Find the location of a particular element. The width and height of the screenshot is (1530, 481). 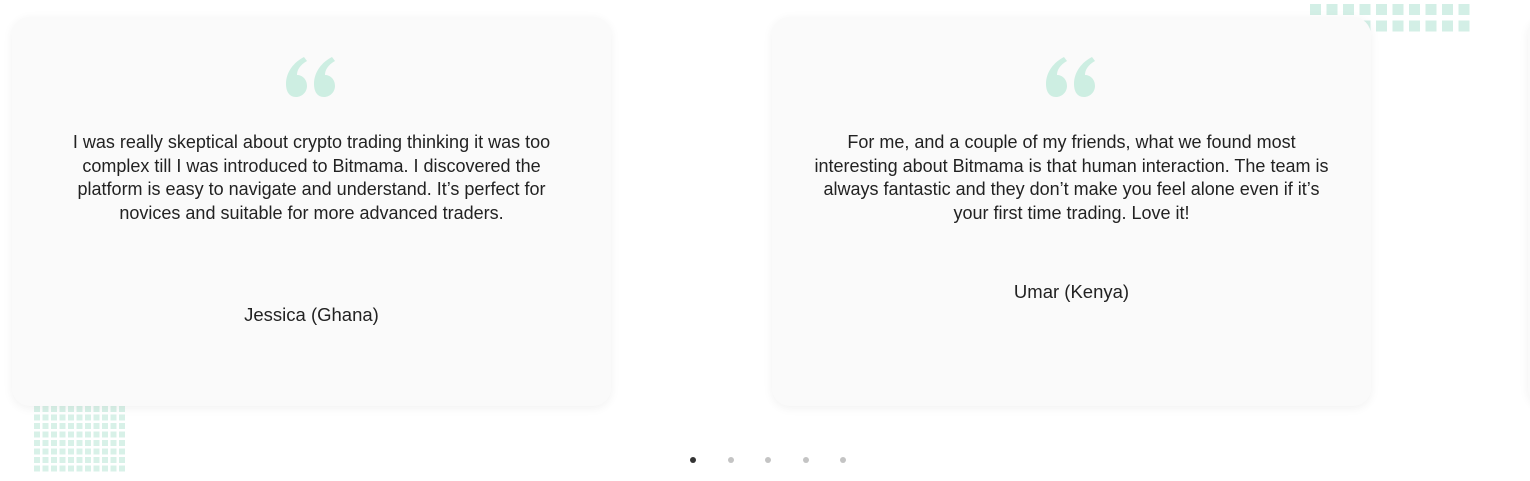

testimonial-author: Jessica (Ghana) is located at coordinates (311, 314).